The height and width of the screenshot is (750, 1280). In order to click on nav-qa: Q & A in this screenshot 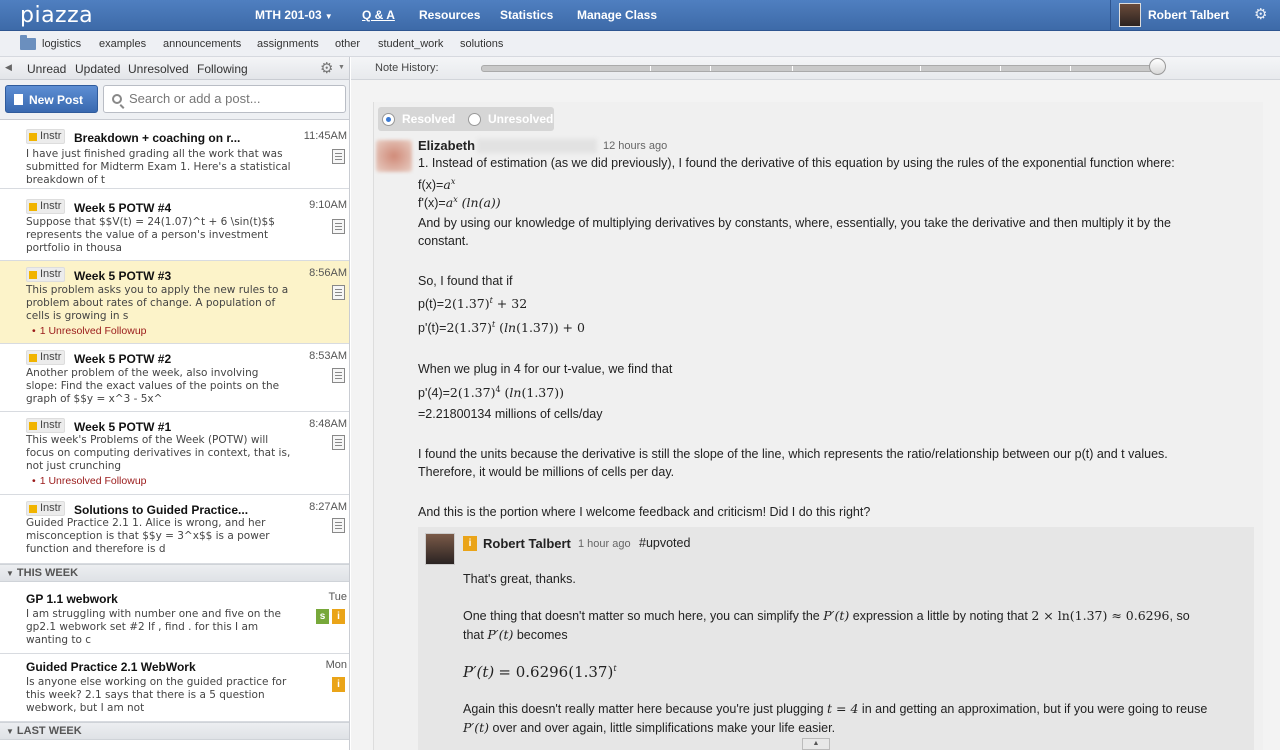, I will do `click(378, 15)`.